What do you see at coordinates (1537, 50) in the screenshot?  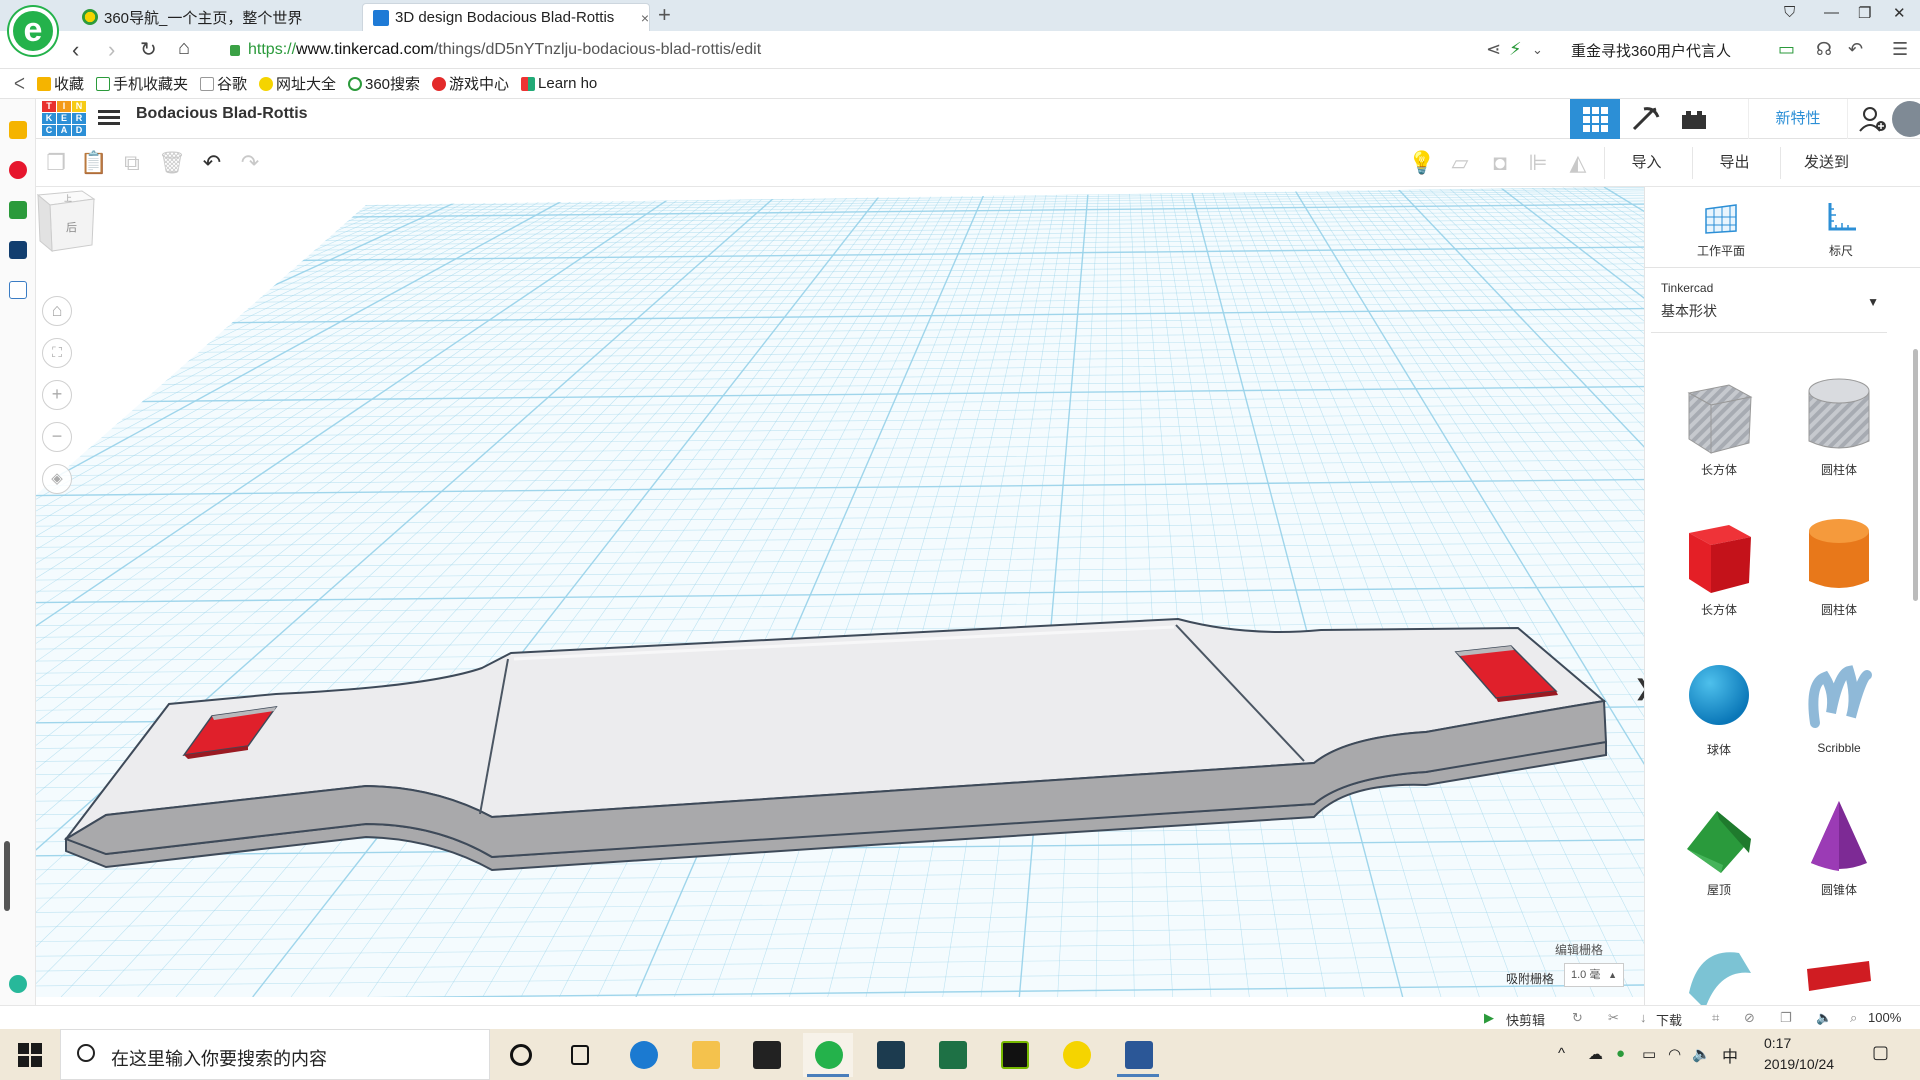 I see `chevron-down-icon: ⌄` at bounding box center [1537, 50].